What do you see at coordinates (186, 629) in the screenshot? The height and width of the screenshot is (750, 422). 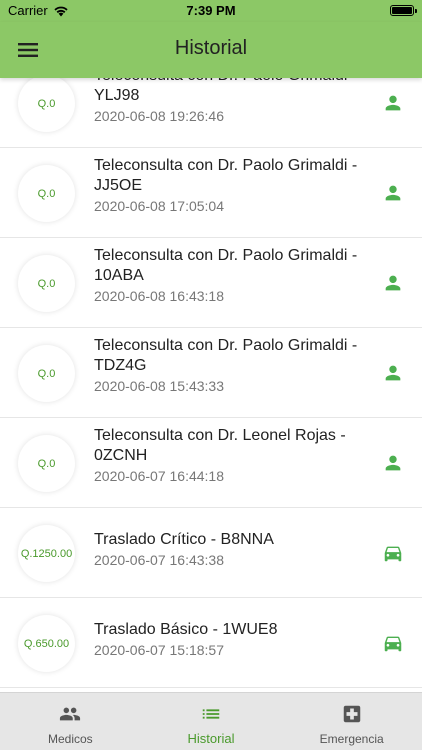 I see `history-item-title: Traslado Básico - 1WUE8` at bounding box center [186, 629].